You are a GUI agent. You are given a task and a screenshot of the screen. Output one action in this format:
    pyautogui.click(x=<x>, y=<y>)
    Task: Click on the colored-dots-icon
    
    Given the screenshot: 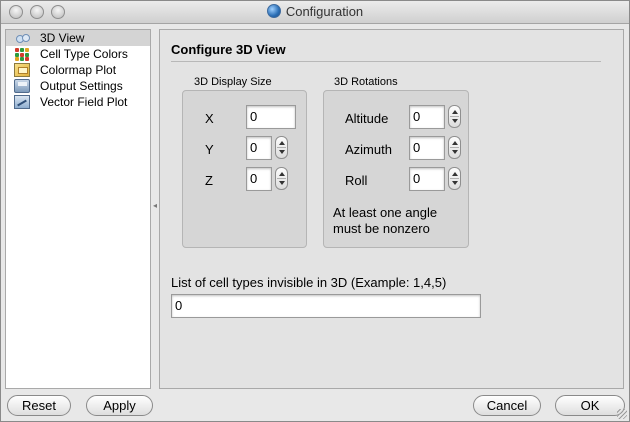 What is the action you would take?
    pyautogui.click(x=22, y=54)
    